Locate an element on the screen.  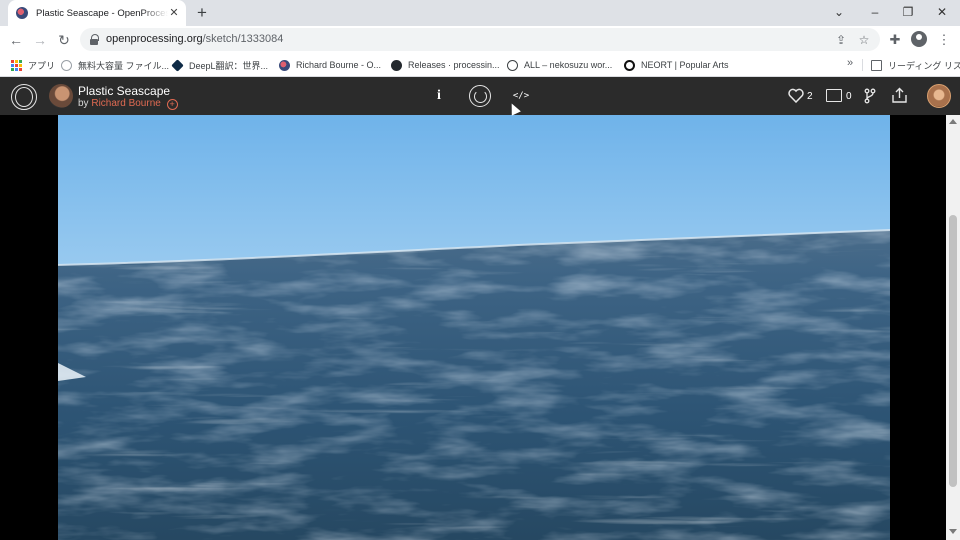
comment-icon is located at coordinates (834, 95).